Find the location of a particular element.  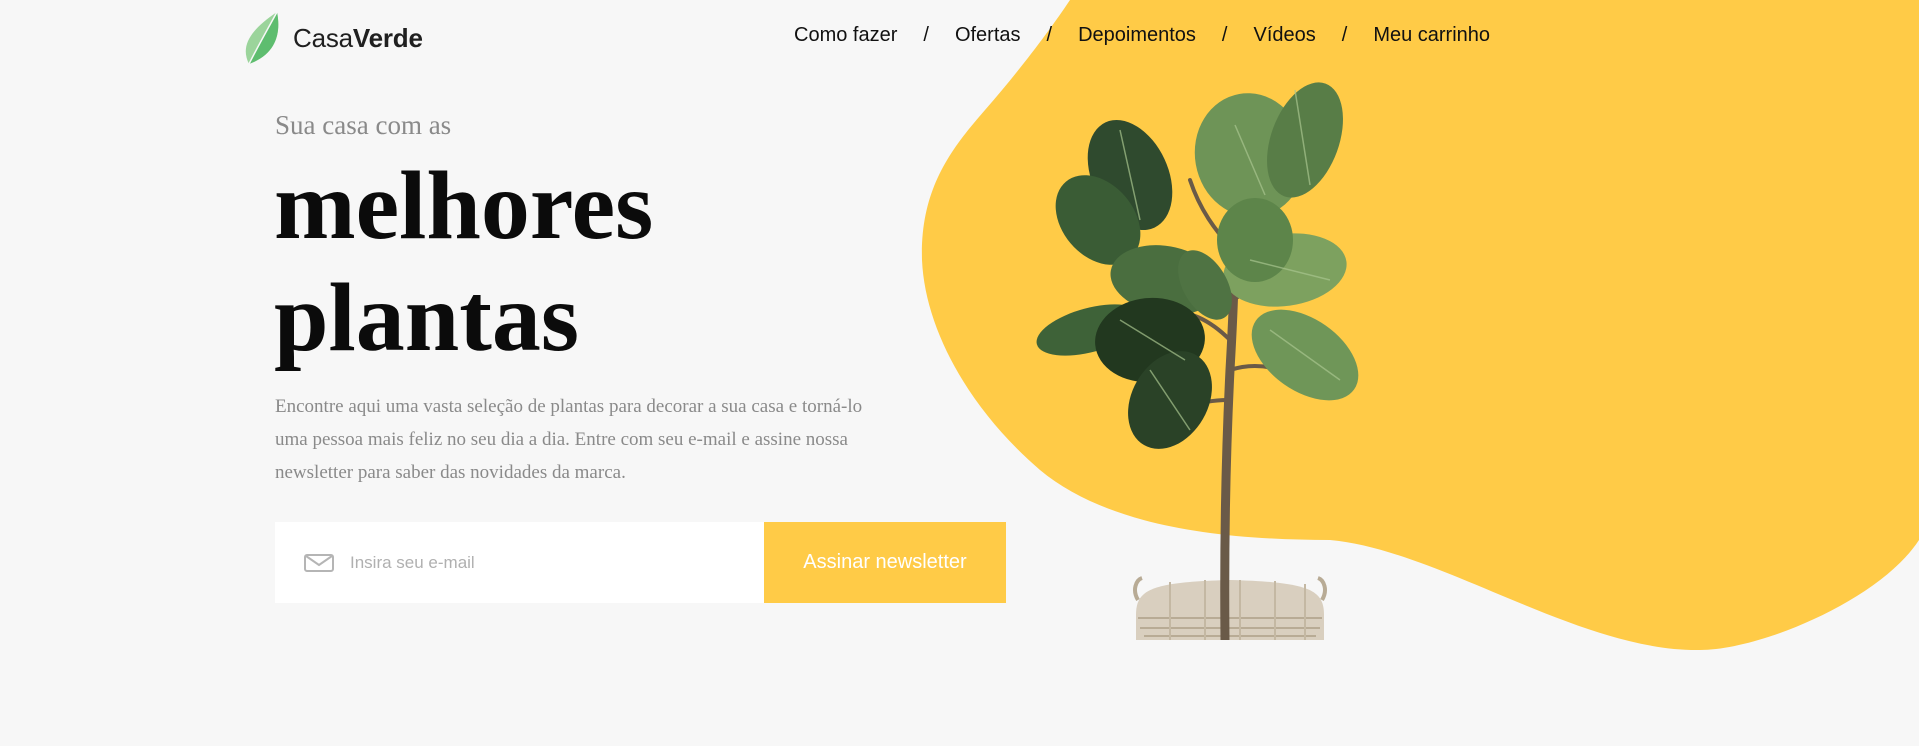

nav-item-depoimentos: Depoimentos is located at coordinates (1137, 35).